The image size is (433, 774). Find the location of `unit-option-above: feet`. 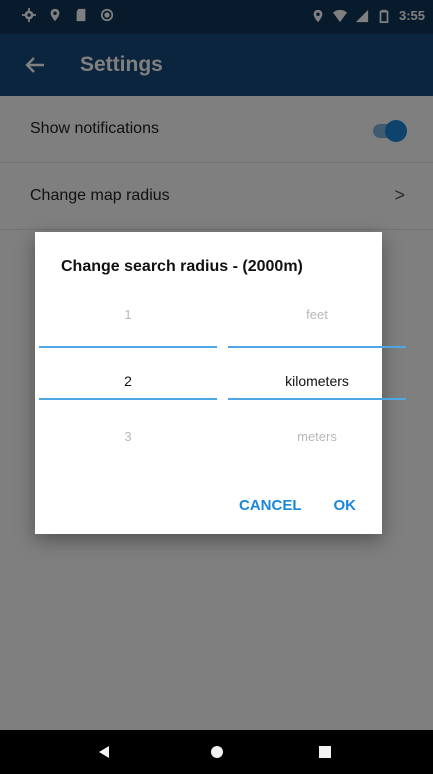

unit-option-above: feet is located at coordinates (317, 314).